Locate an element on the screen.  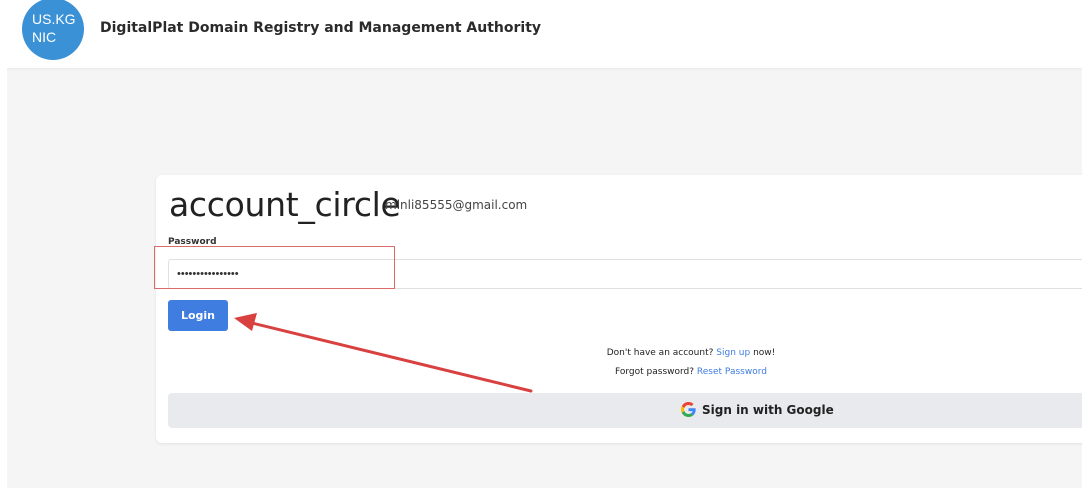
google-button-label: Sign in with Google is located at coordinates (768, 409).